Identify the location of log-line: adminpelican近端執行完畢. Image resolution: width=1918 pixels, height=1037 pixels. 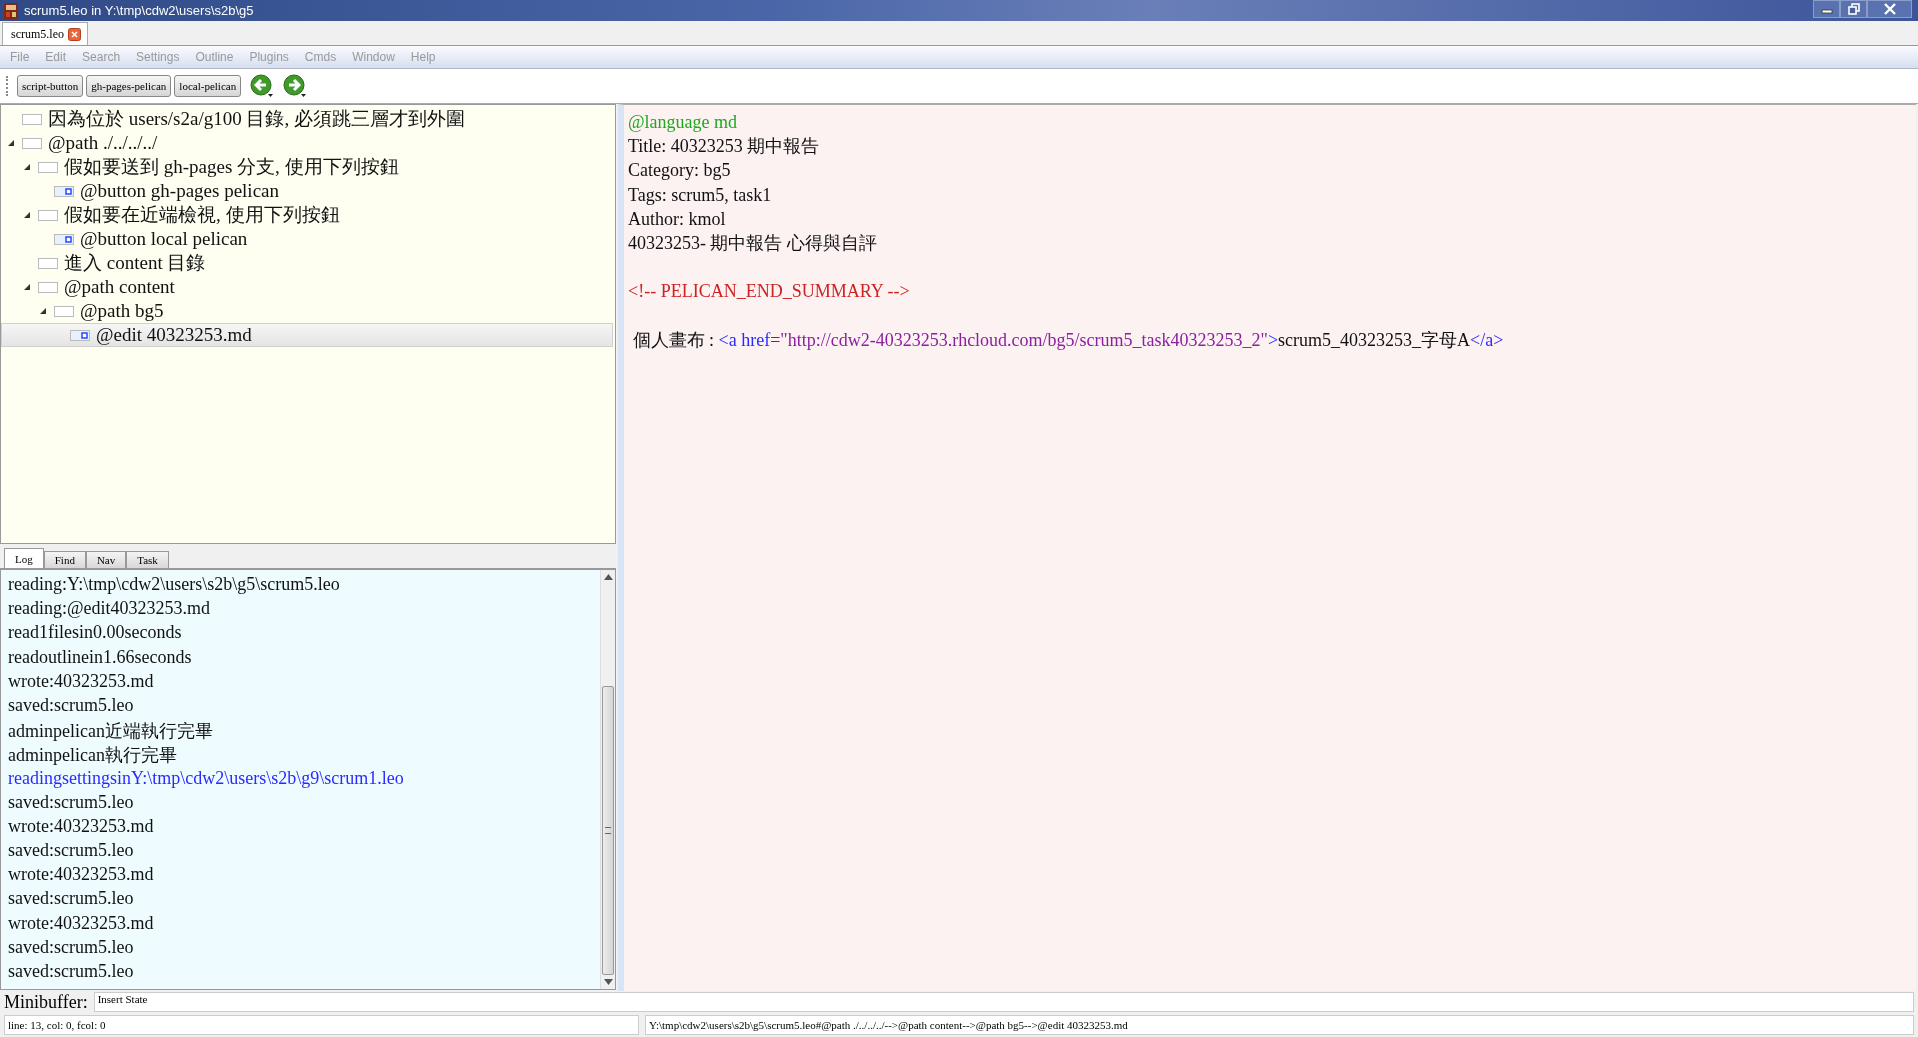
(111, 732).